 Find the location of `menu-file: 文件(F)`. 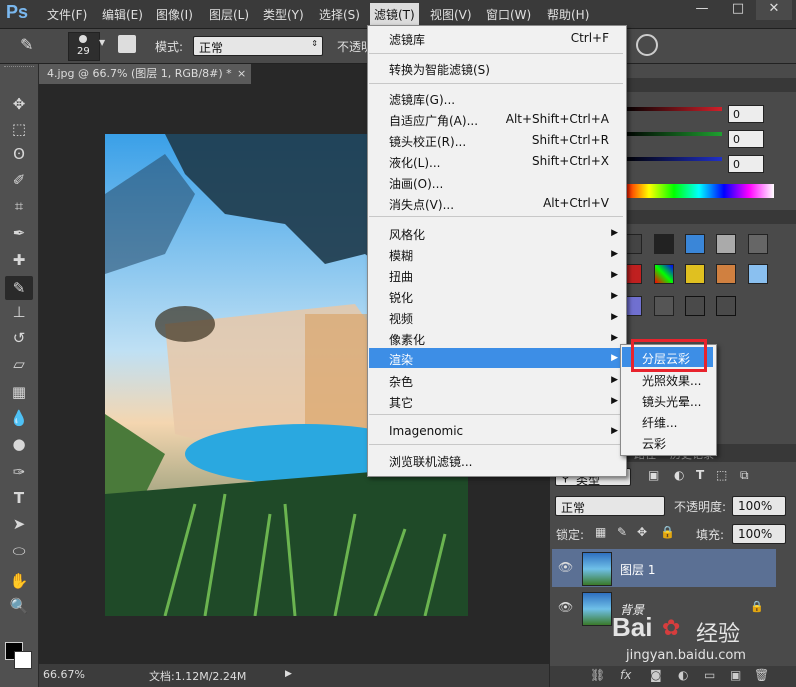

menu-file: 文件(F) is located at coordinates (67, 14).